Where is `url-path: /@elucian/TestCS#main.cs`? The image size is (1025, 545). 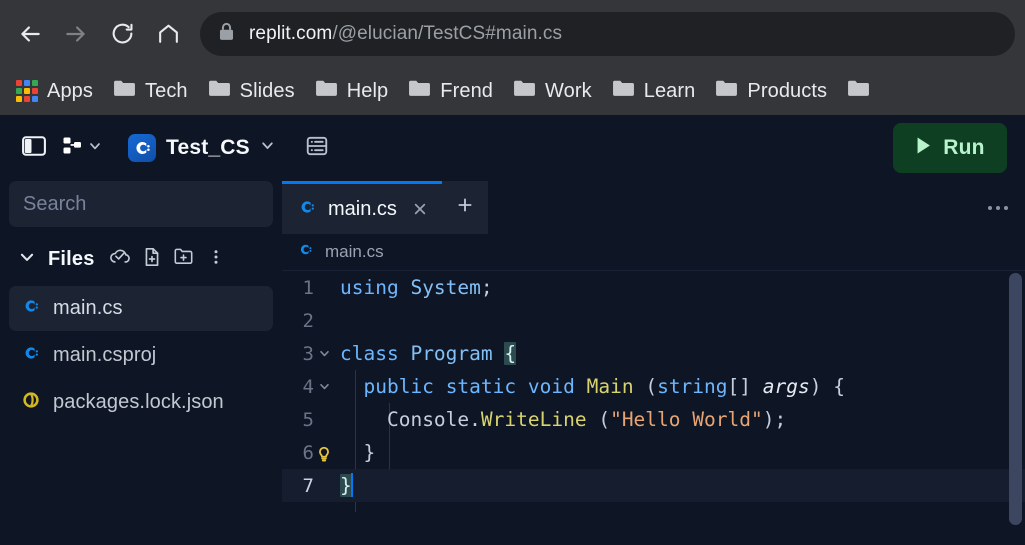 url-path: /@elucian/TestCS#main.cs is located at coordinates (447, 33).